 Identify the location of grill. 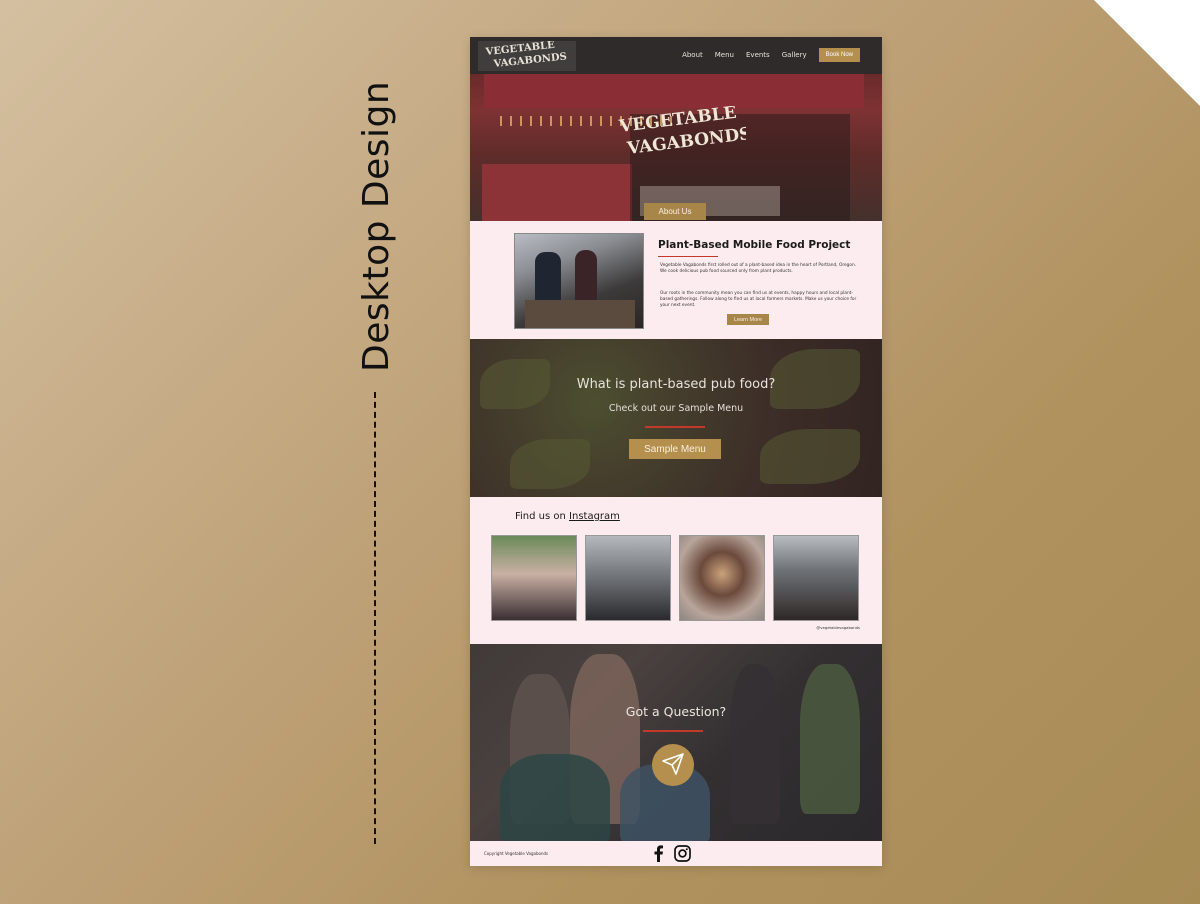
(580, 314).